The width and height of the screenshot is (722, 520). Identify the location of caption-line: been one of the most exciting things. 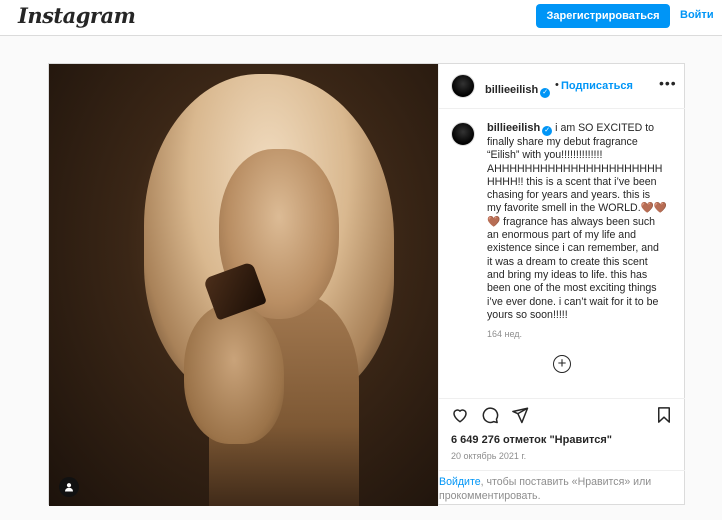
(572, 288).